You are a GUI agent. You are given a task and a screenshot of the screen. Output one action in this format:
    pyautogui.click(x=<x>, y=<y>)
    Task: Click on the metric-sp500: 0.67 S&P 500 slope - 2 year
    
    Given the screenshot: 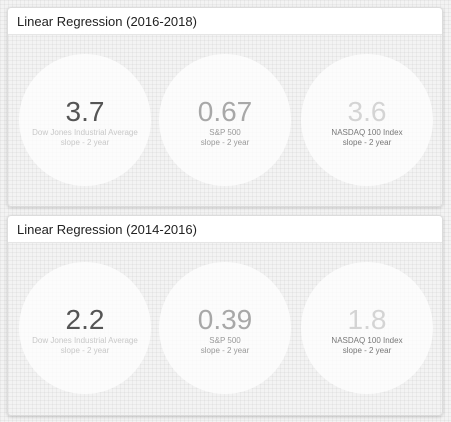 What is the action you would take?
    pyautogui.click(x=225, y=120)
    